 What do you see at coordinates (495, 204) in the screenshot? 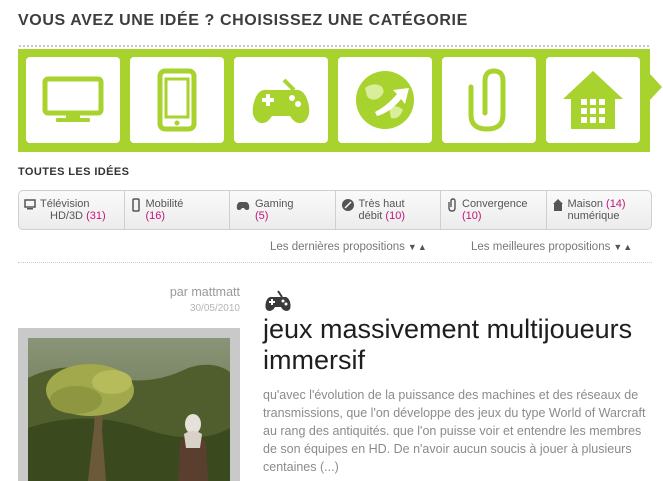
I see `filter-label: Convergence` at bounding box center [495, 204].